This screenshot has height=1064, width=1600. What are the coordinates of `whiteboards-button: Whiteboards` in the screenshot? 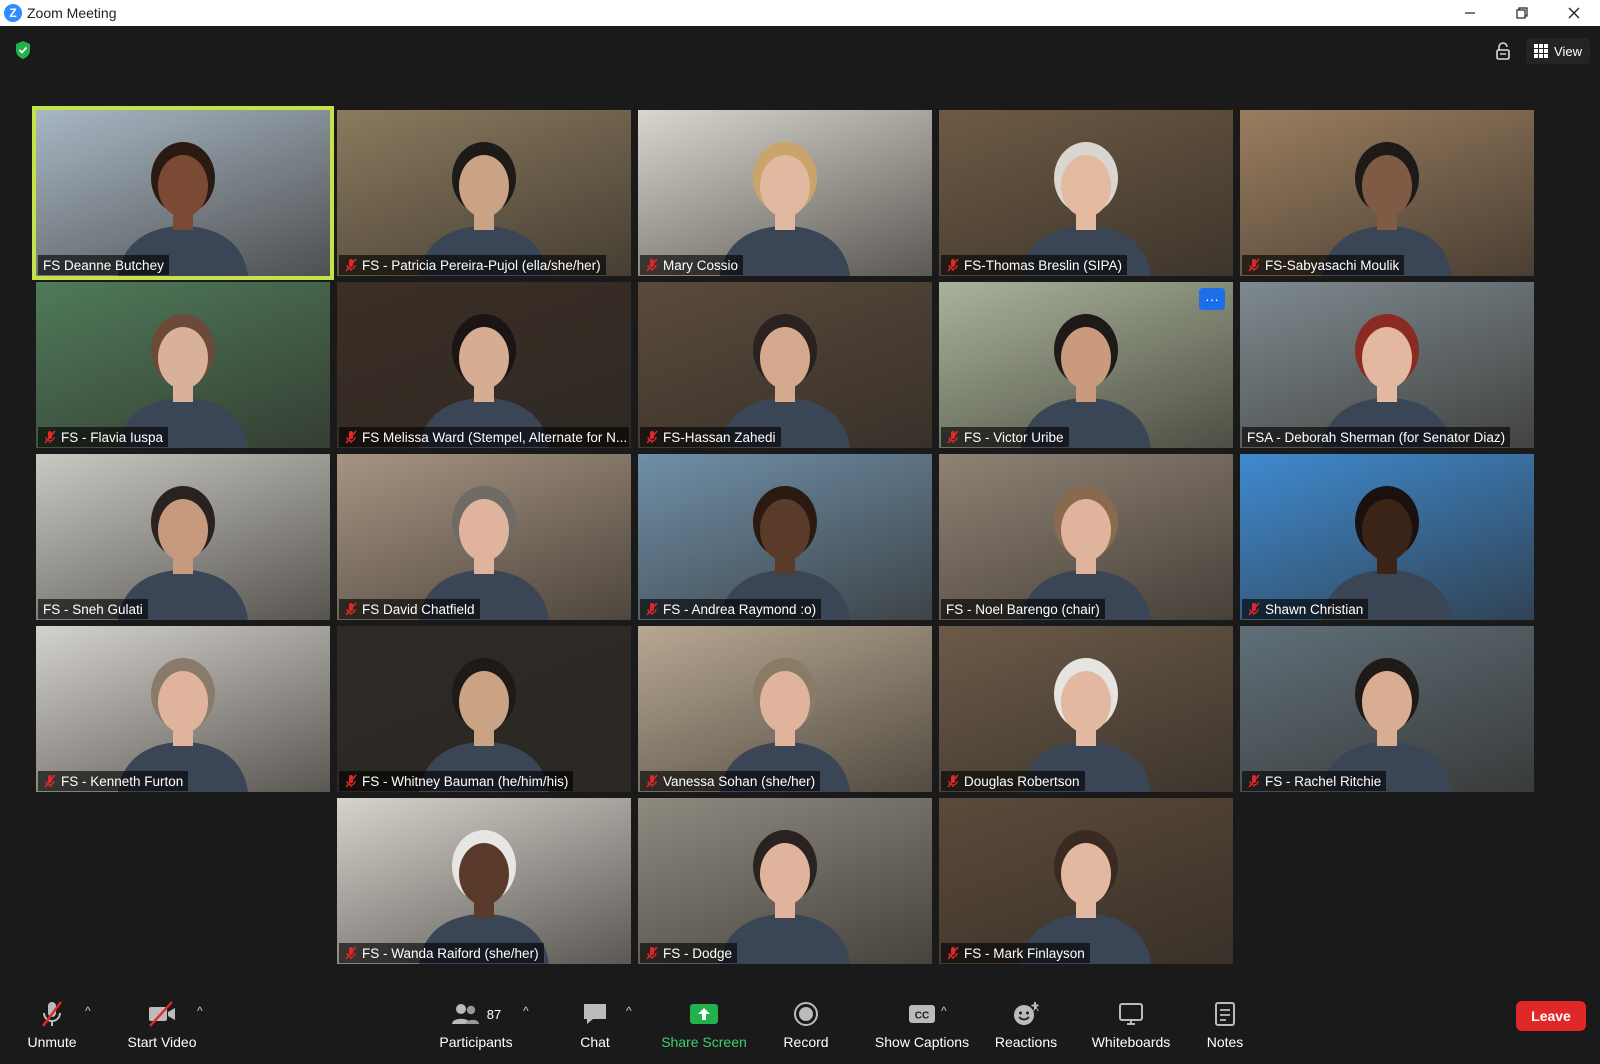 It's located at (1131, 1029).